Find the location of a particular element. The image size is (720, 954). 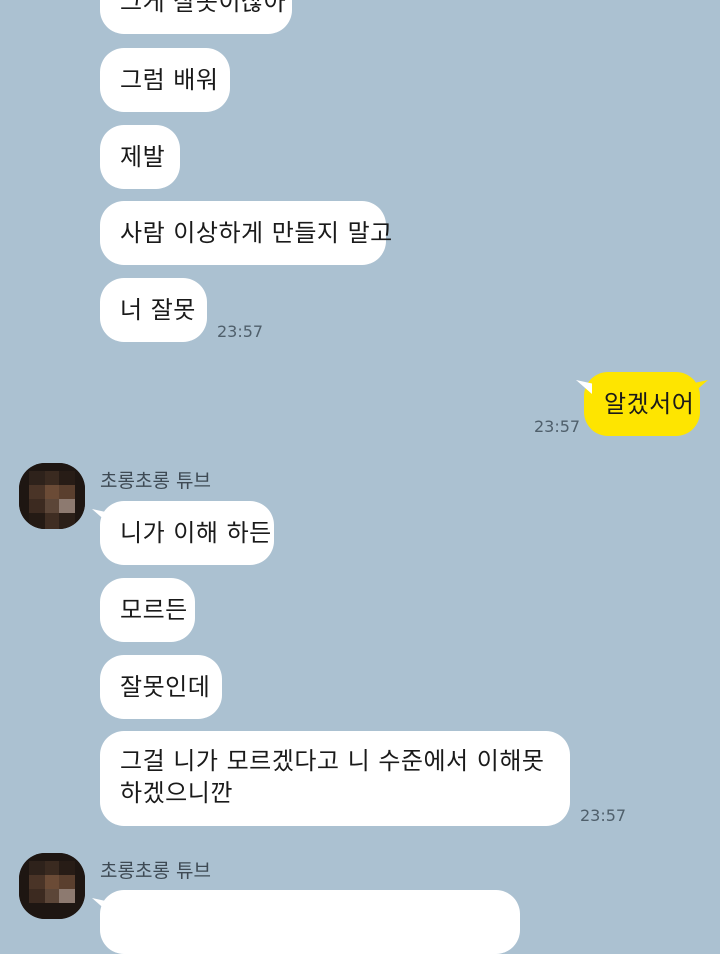

message-bubble: 그걸 니가 모르겠다고 니 수준에서 이해못하겠으니깐 is located at coordinates (335, 778).